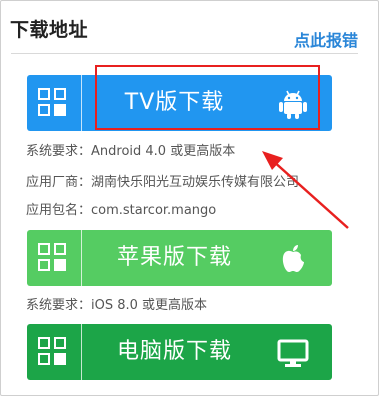  What do you see at coordinates (293, 353) in the screenshot?
I see `monitor-icon` at bounding box center [293, 353].